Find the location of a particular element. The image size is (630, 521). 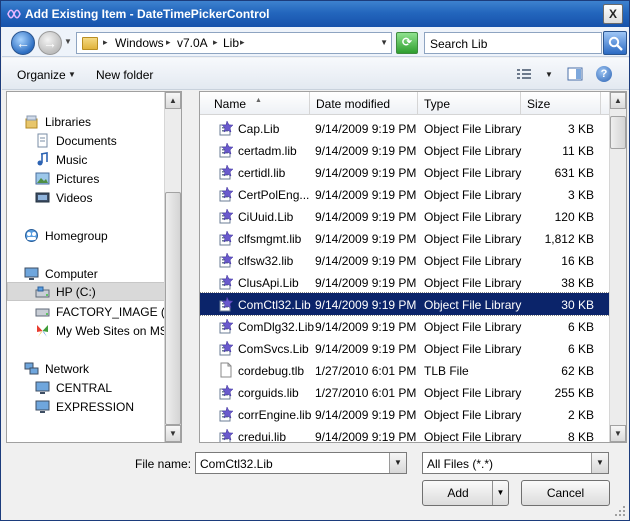

nav-item-label: HP (C:) is located at coordinates (76, 292).